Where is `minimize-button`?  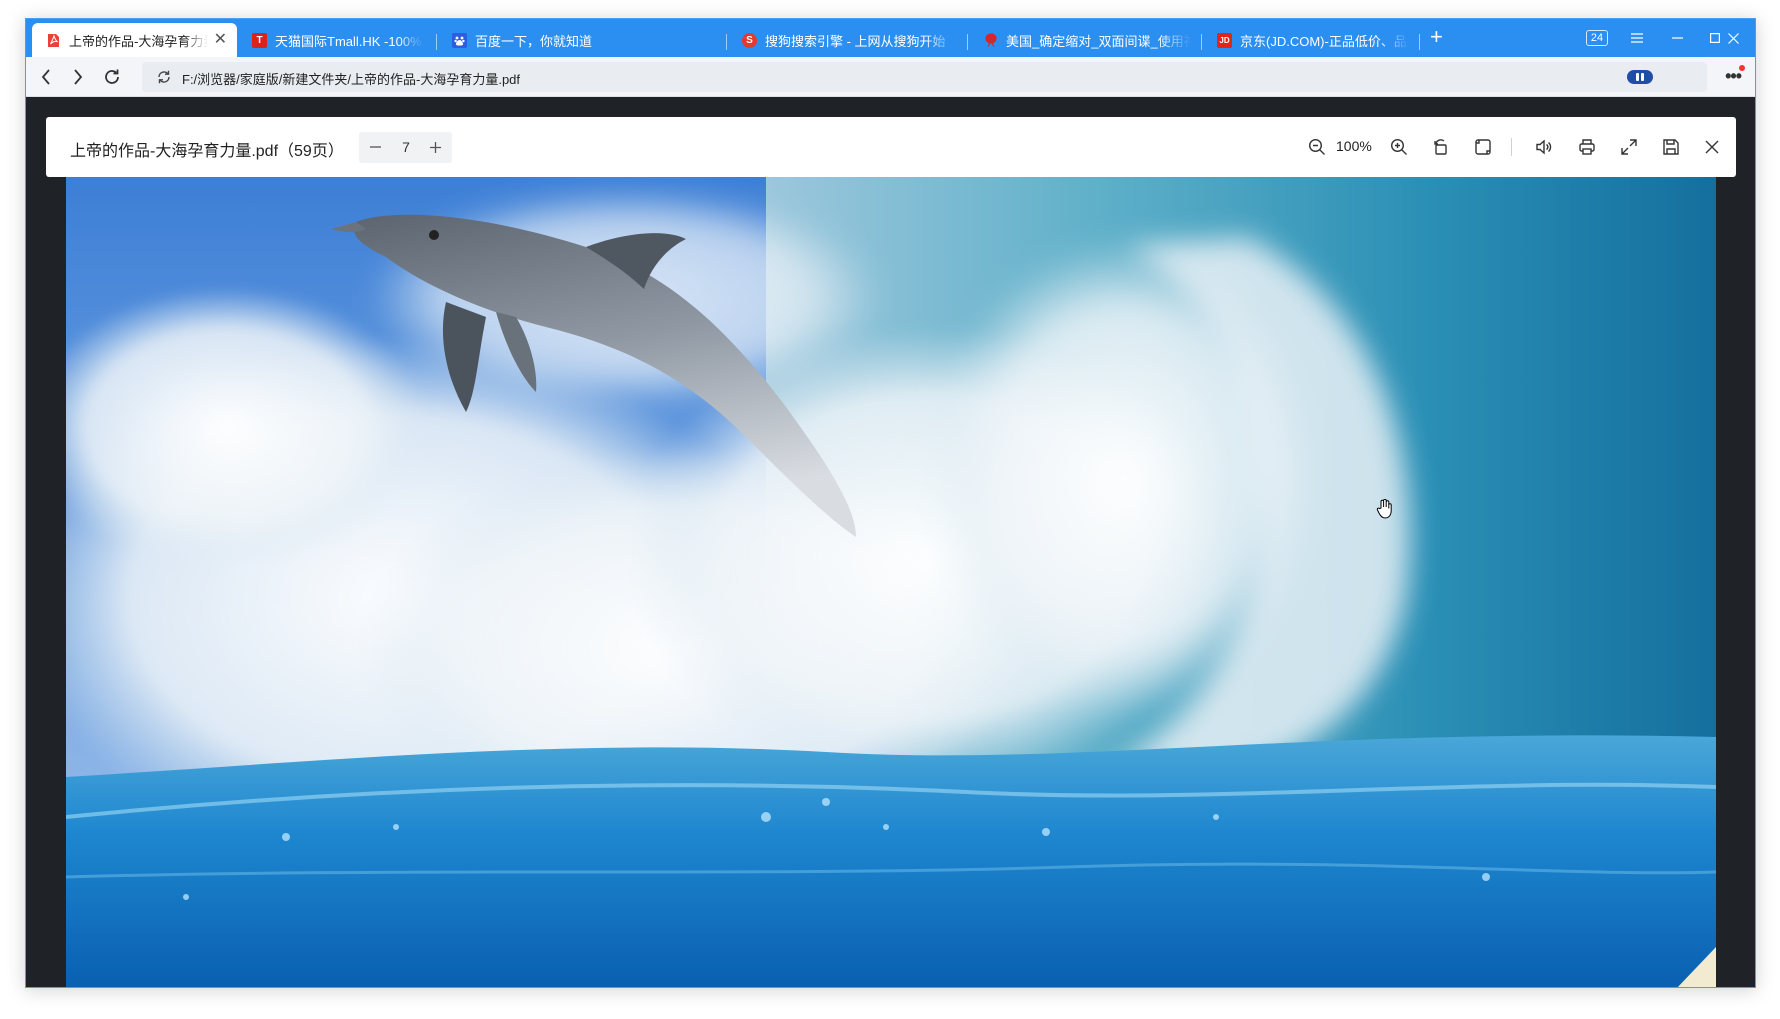
minimize-button is located at coordinates (1677, 38).